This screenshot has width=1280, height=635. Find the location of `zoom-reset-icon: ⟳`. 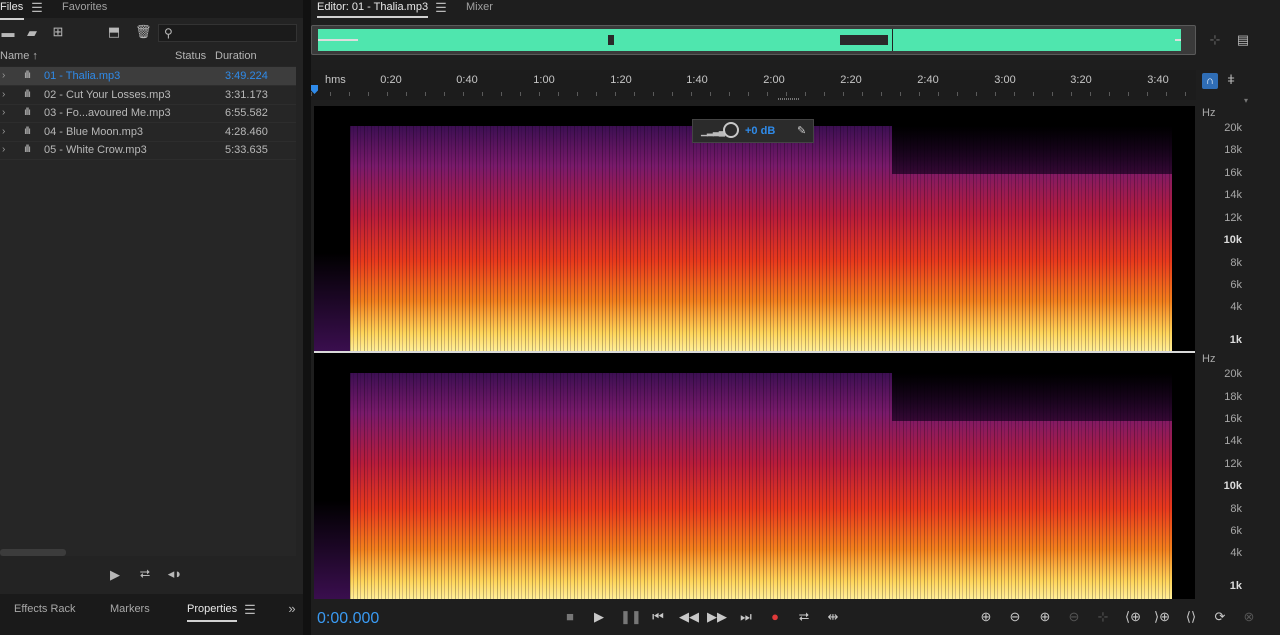

zoom-reset-icon: ⟳ is located at coordinates (1220, 617).